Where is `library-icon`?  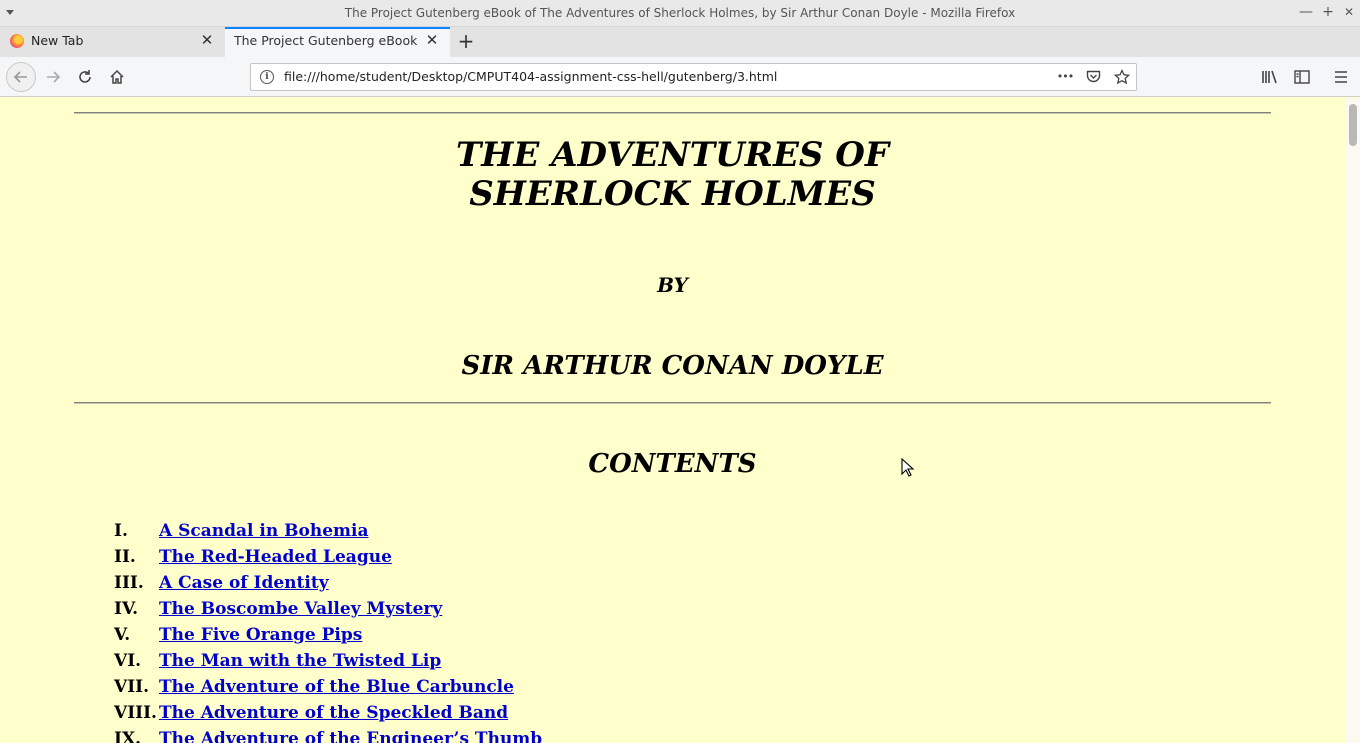
library-icon is located at coordinates (1269, 77).